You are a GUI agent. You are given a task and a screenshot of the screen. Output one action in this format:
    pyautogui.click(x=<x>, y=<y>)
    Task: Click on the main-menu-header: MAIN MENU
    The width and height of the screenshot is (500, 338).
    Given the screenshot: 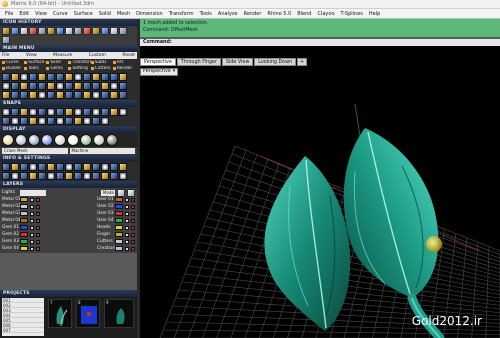 What is the action you would take?
    pyautogui.click(x=68, y=48)
    